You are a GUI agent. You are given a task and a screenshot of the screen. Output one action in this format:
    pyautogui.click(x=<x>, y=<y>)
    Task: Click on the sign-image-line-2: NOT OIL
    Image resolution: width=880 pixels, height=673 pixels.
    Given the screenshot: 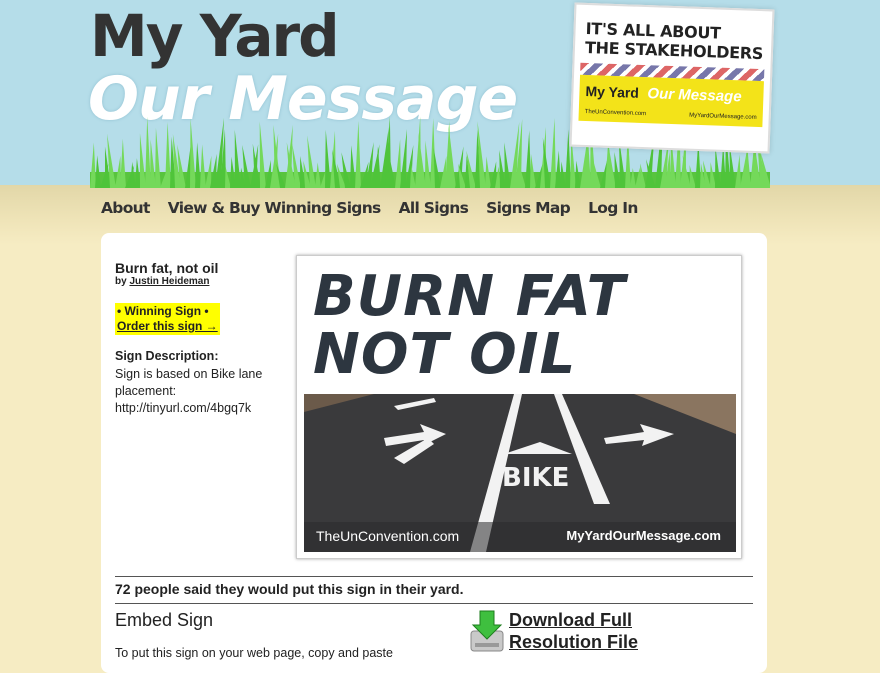 What is the action you would take?
    pyautogui.click(x=445, y=354)
    